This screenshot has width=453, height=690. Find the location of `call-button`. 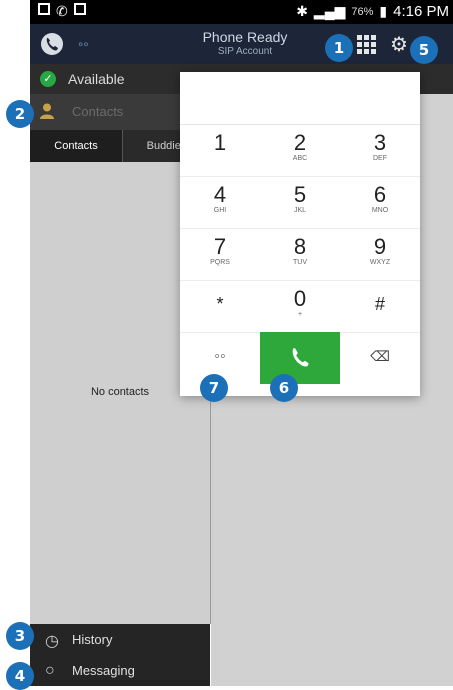

call-button is located at coordinates (300, 358).